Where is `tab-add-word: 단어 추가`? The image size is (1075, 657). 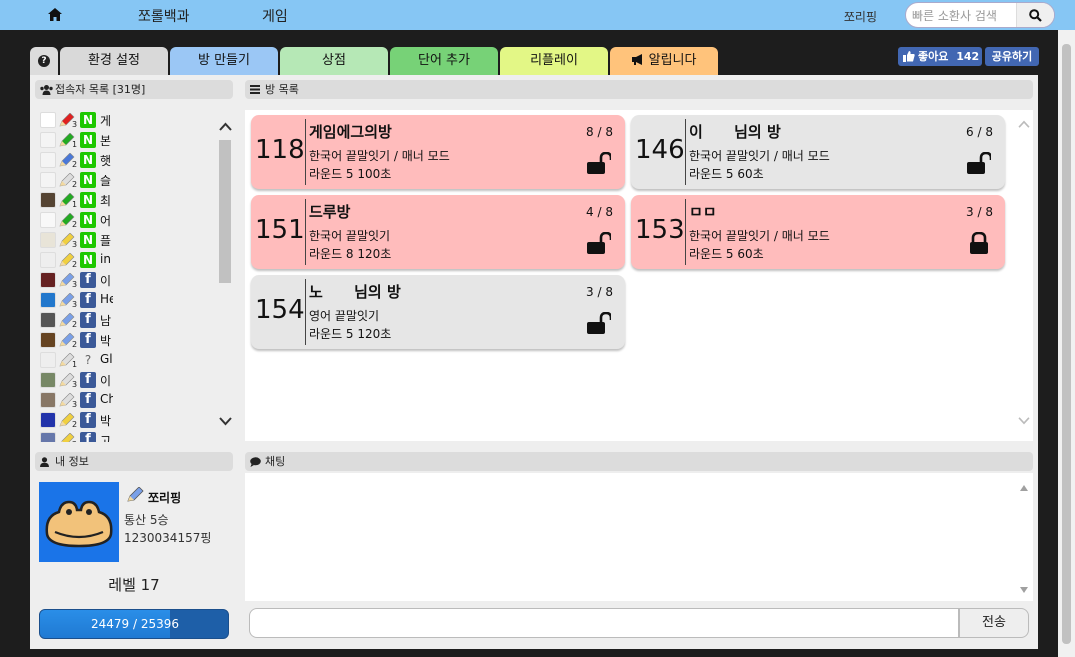 tab-add-word: 단어 추가 is located at coordinates (444, 61).